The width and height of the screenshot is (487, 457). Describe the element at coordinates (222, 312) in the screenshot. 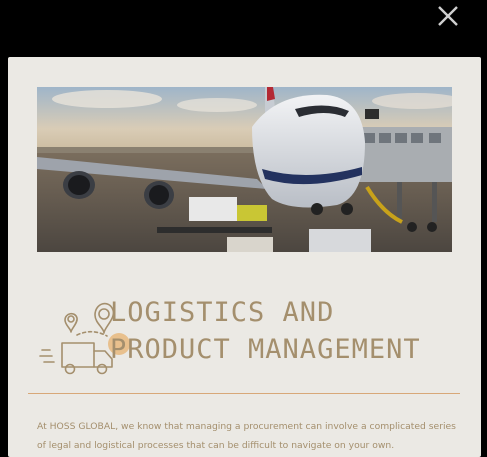

I see `heading-line-1: LOGISTICS AND` at that location.